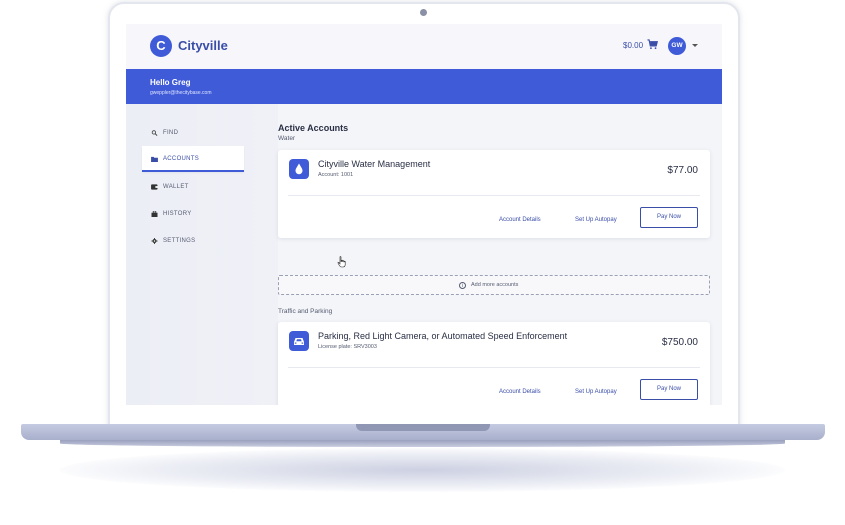  I want to click on section-heading: Traffic and Parking, so click(305, 311).